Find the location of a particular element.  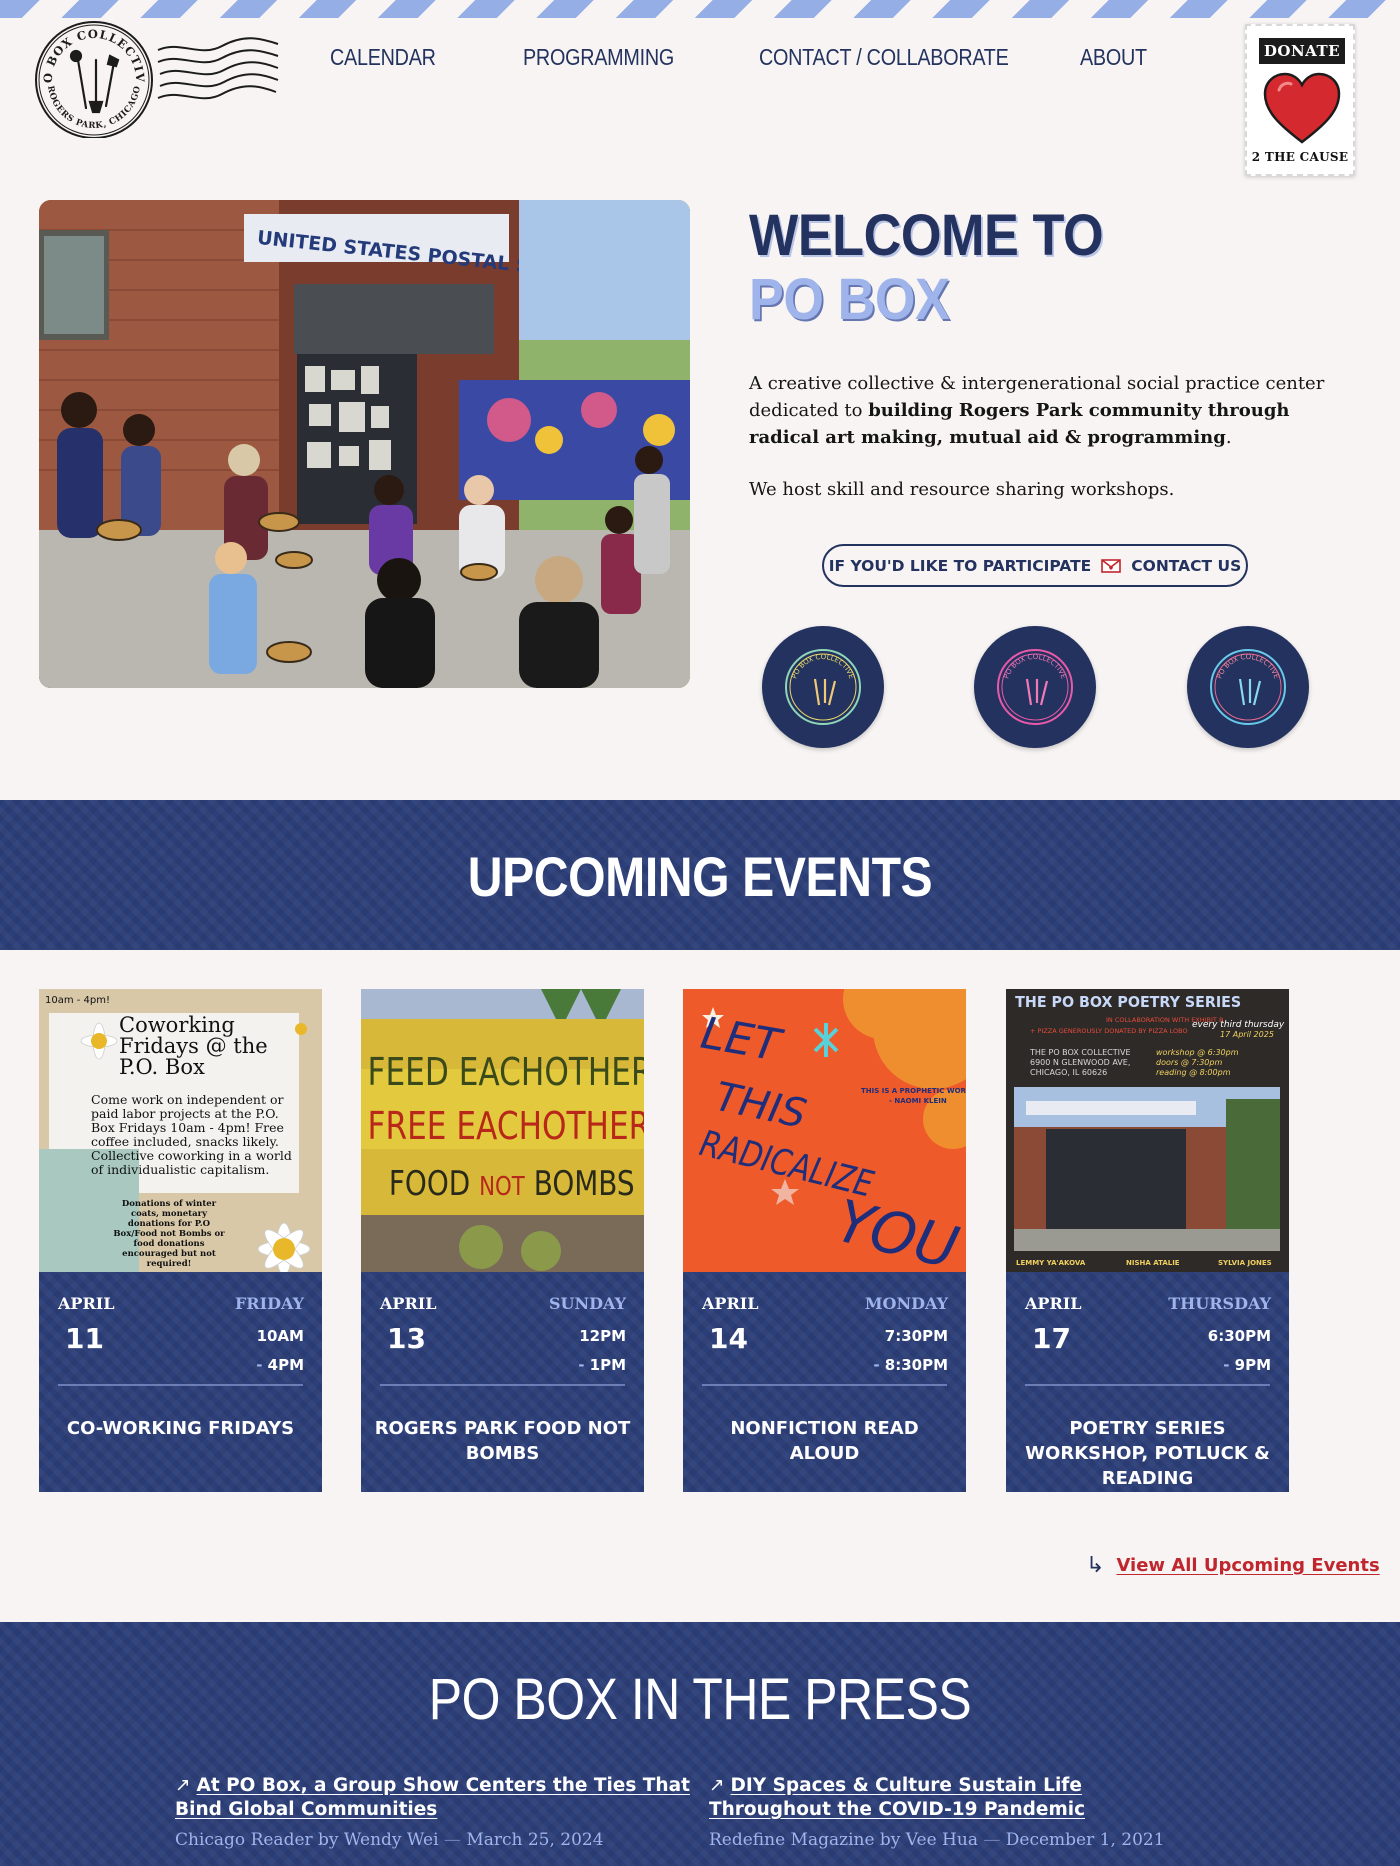

poster-reader-2: NISHA ATALIE is located at coordinates (1153, 1263).